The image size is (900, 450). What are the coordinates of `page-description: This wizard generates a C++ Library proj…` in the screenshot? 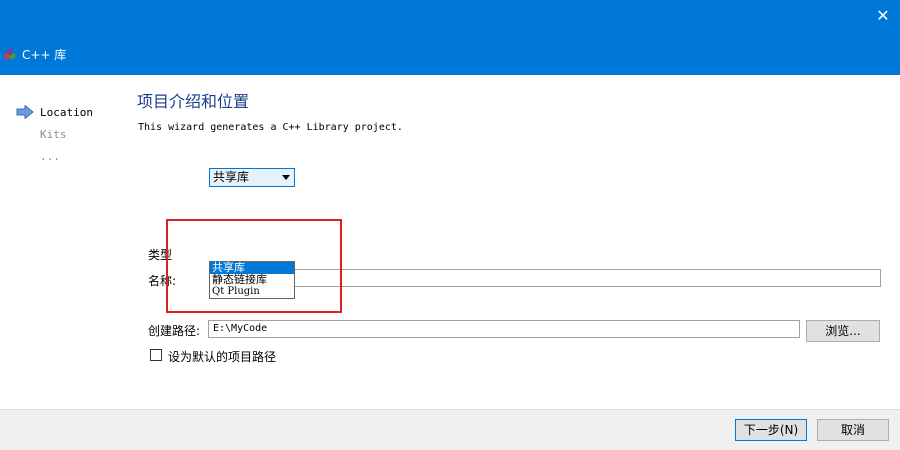 It's located at (270, 127).